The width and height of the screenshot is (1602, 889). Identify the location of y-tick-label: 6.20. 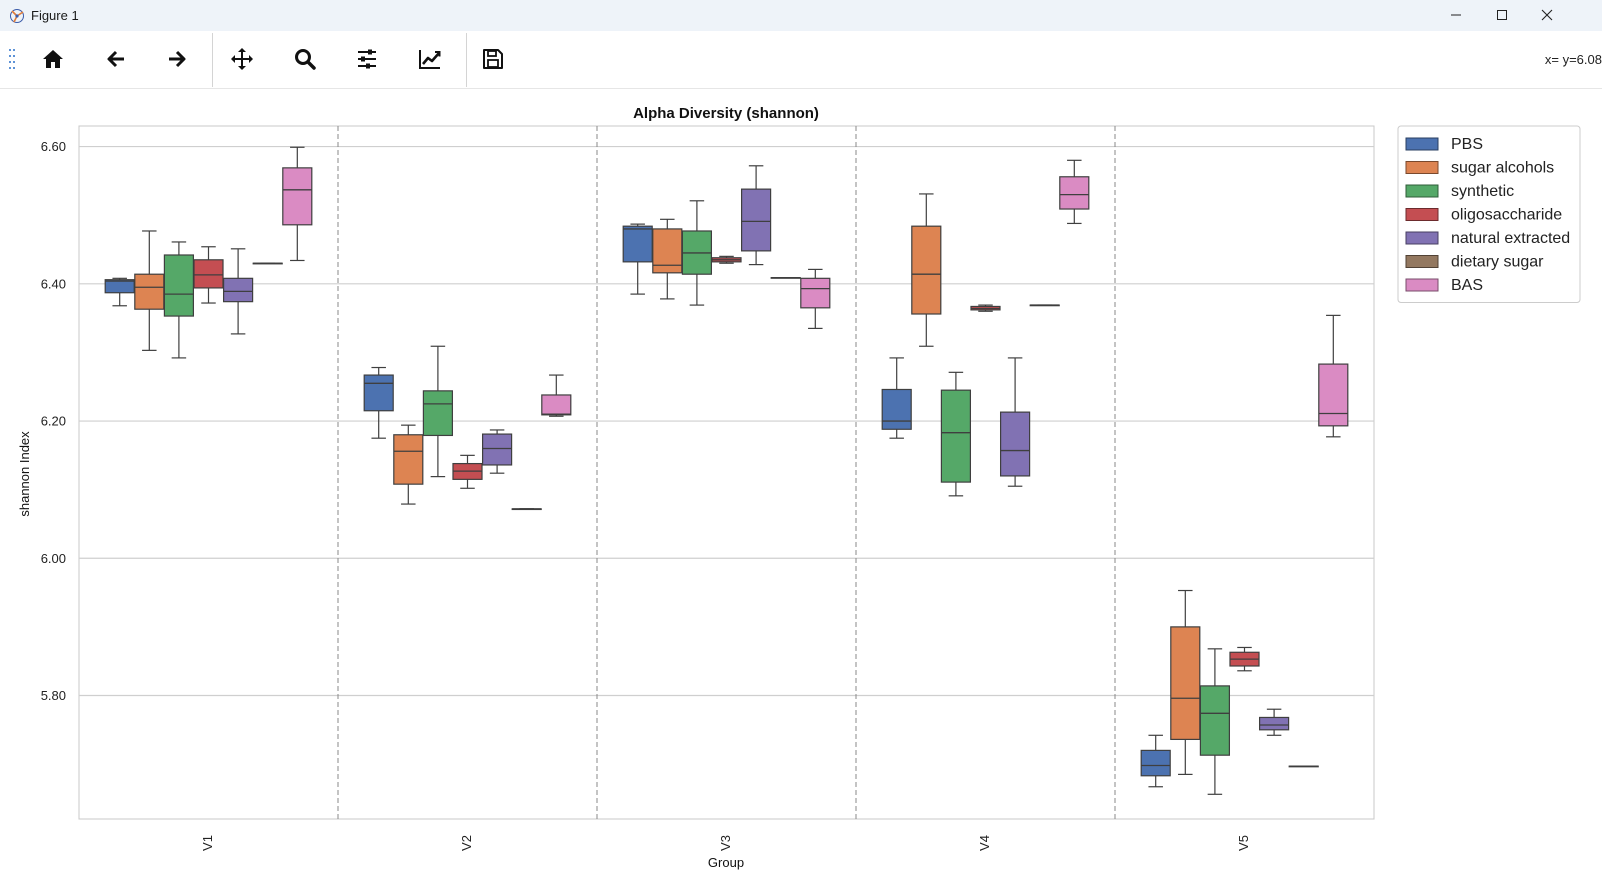
(53, 421).